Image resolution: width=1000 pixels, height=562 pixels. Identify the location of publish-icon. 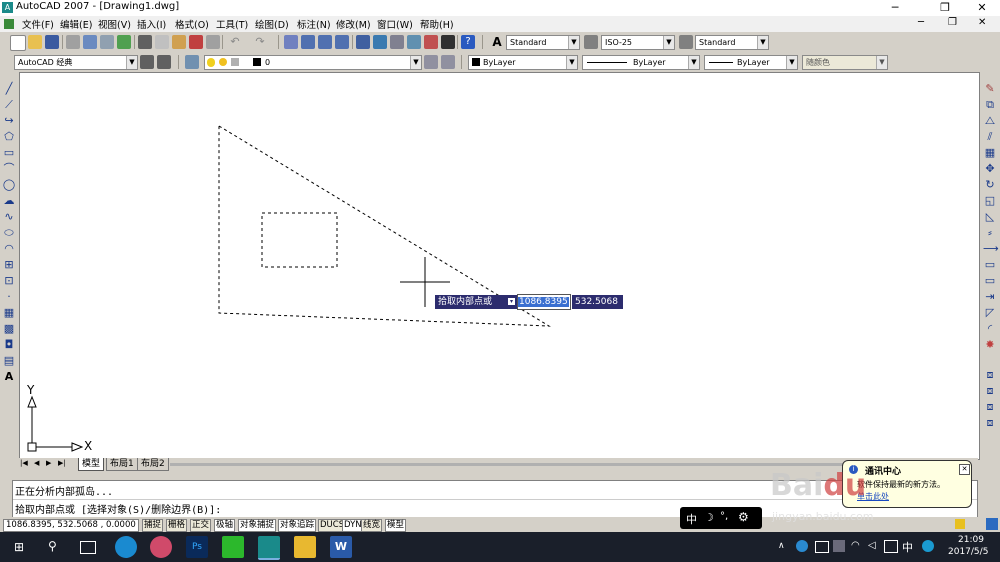
(107, 42).